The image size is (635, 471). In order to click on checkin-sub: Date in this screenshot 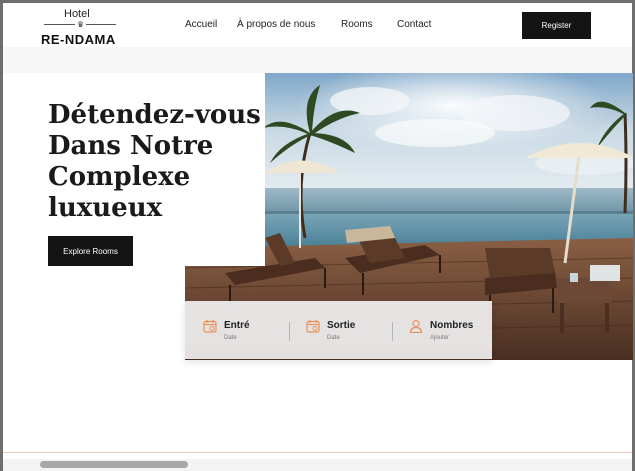, I will do `click(230, 338)`.